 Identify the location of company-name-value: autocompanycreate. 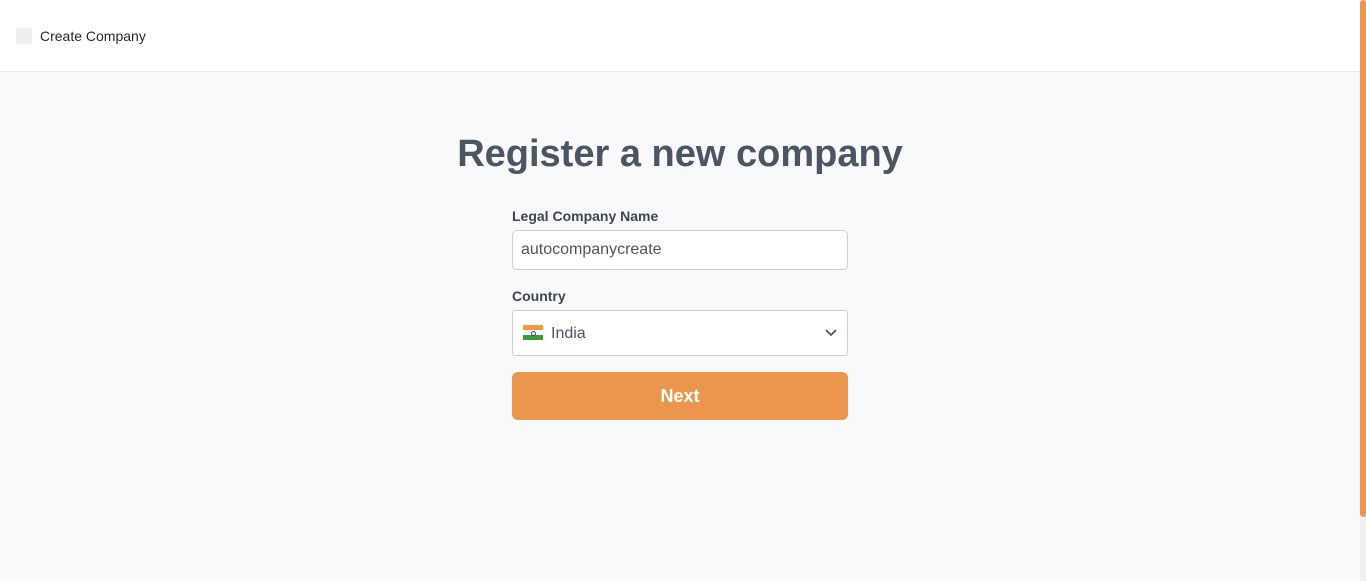
(591, 249).